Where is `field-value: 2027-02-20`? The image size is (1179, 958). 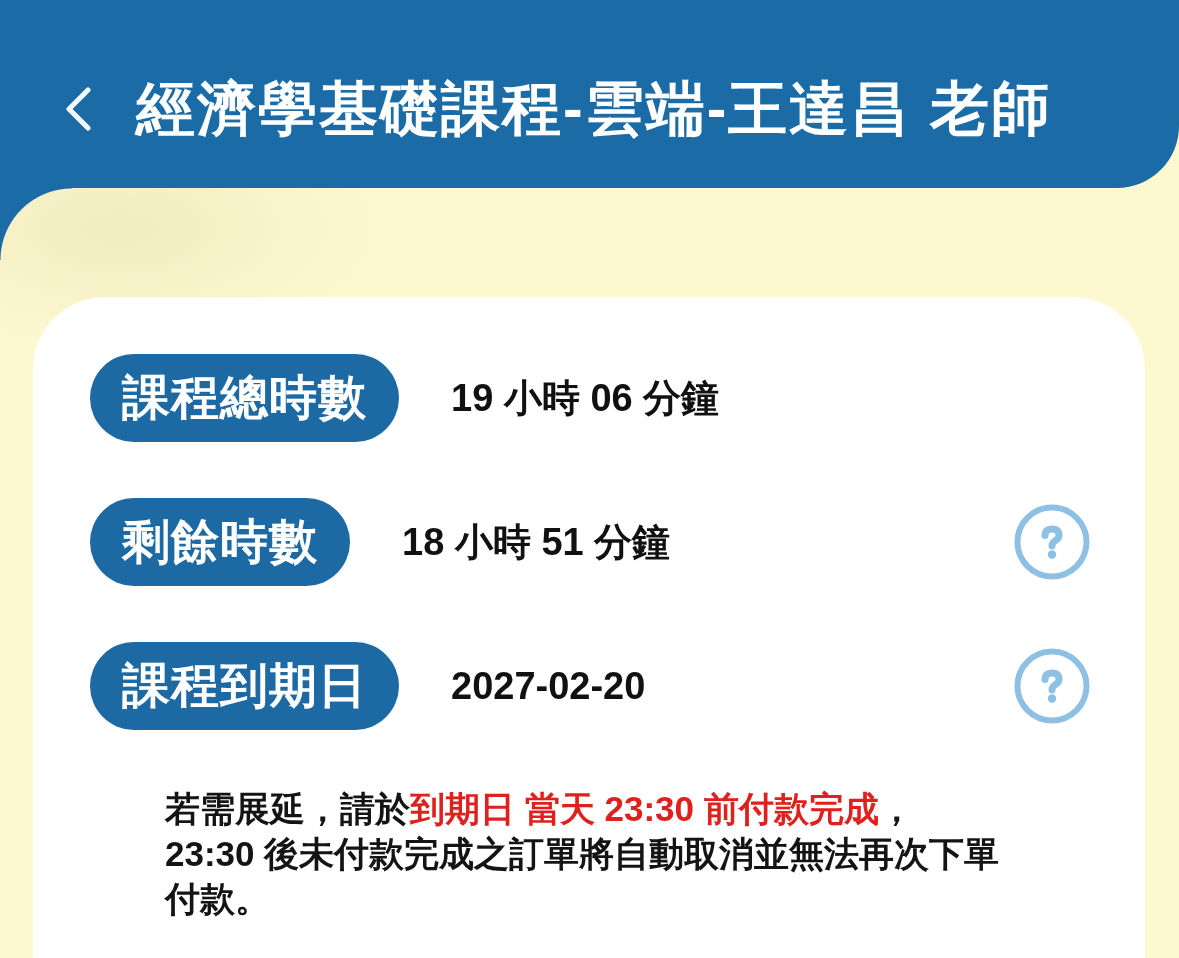 field-value: 2027-02-20 is located at coordinates (548, 686).